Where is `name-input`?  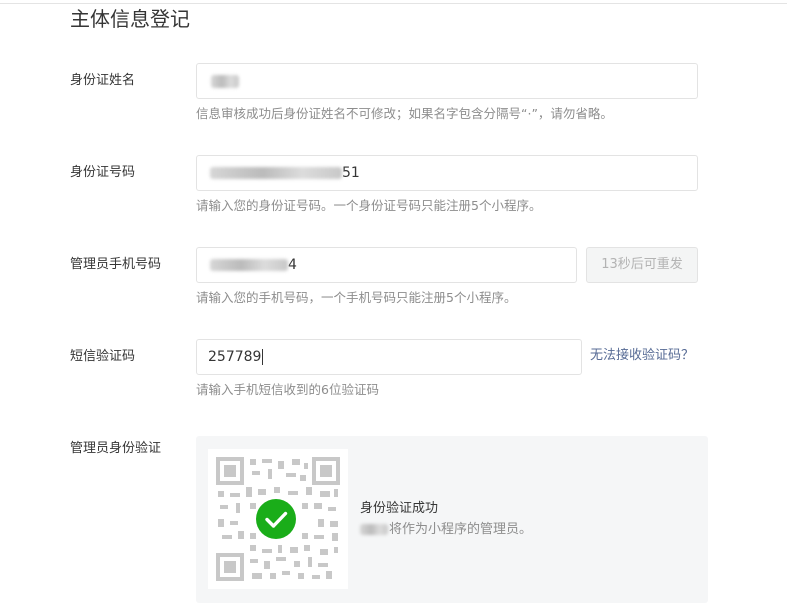 name-input is located at coordinates (447, 81).